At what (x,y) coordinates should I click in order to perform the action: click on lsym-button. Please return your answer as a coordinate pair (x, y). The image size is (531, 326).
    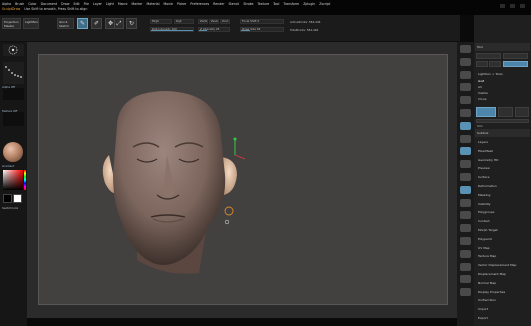
    Looking at the image, I should click on (465, 164).